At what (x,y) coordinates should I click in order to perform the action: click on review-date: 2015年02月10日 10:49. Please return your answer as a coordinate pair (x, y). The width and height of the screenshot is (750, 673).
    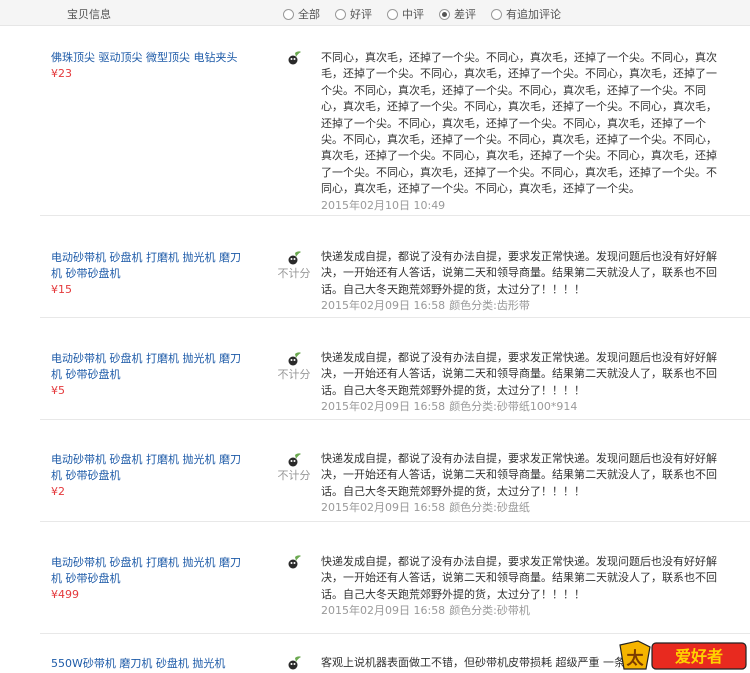
    Looking at the image, I should click on (383, 205).